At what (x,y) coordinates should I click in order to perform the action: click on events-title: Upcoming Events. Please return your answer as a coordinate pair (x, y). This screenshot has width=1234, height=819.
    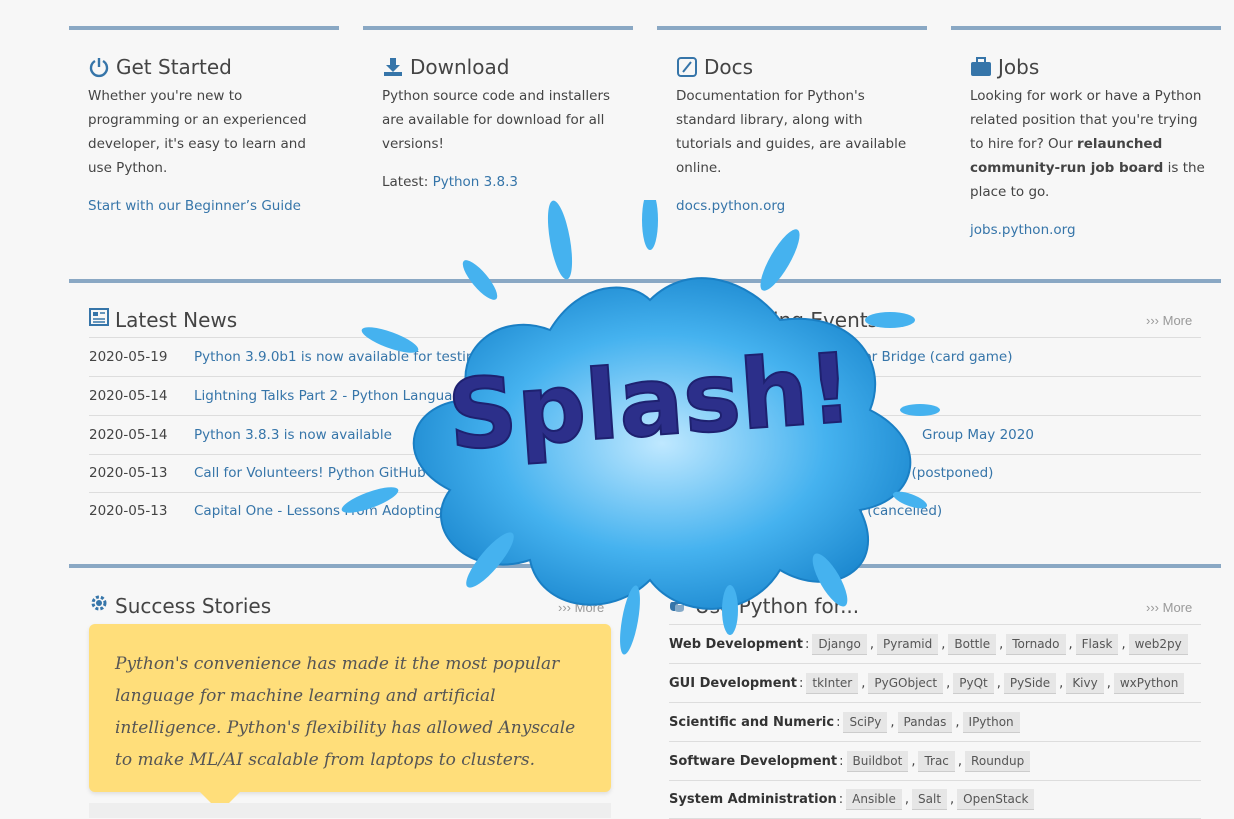
    Looking at the image, I should click on (791, 319).